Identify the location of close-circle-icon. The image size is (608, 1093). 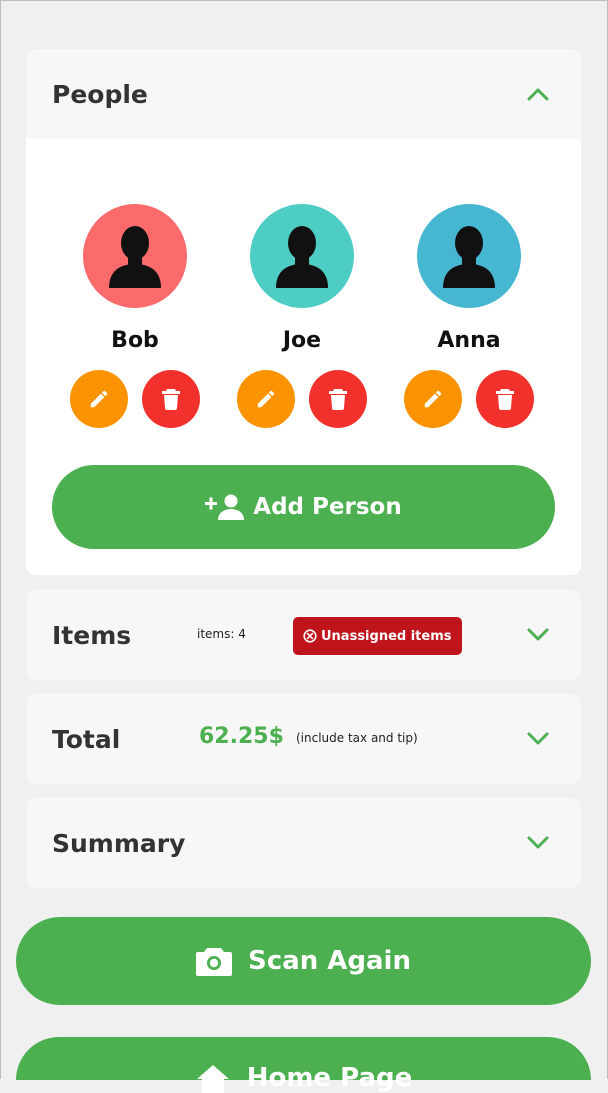
(310, 636).